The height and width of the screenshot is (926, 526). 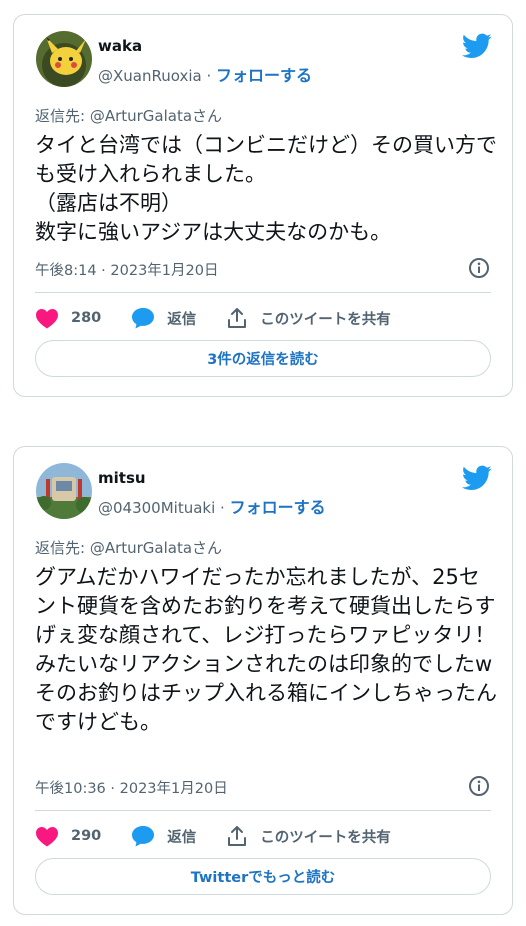 I want to click on timestamp: 午後8:14 · 2023年1月20日, so click(x=126, y=269).